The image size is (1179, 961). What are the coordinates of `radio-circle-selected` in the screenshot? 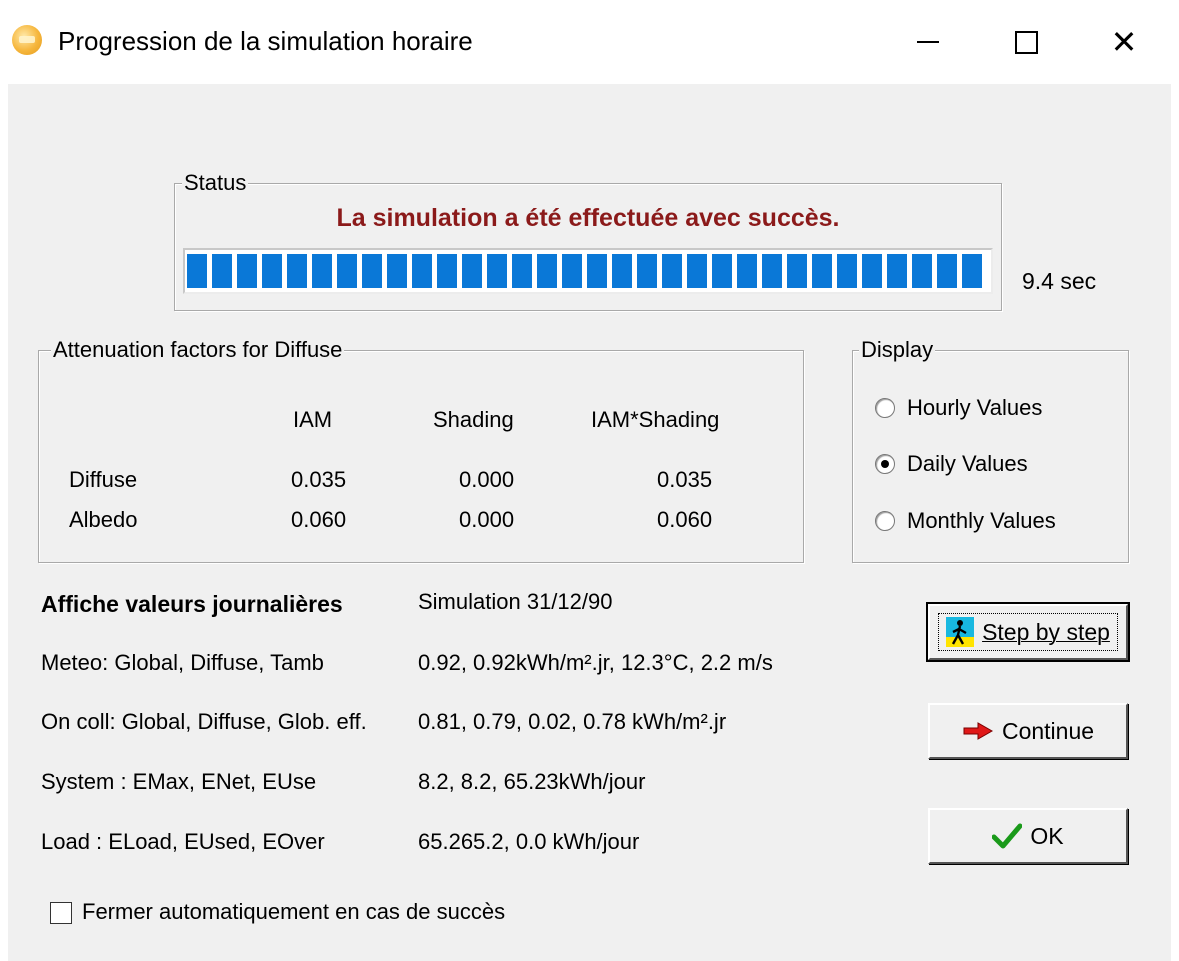 It's located at (885, 464).